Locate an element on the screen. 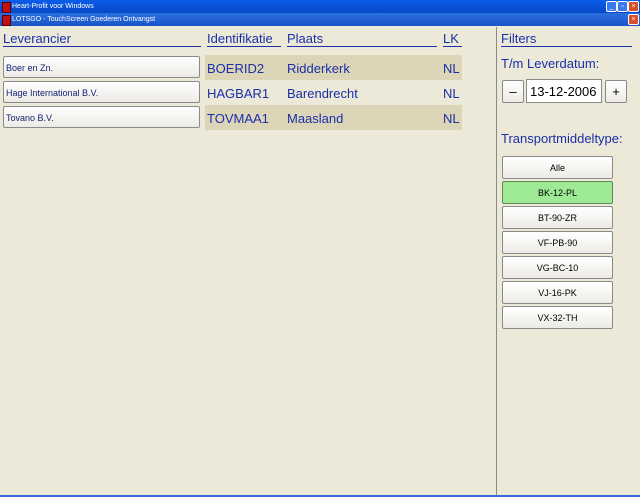  supplier-id: HAGBAR1 is located at coordinates (238, 93).